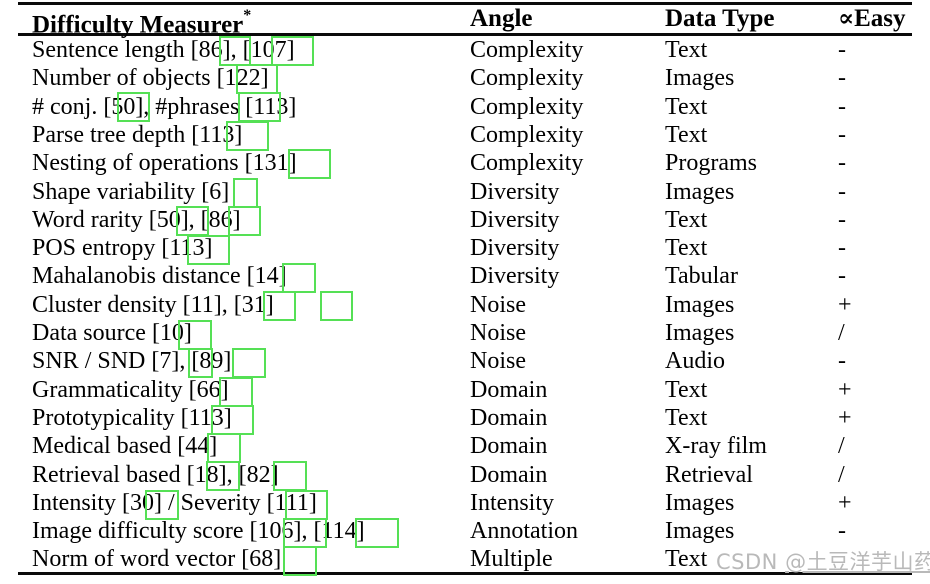 This screenshot has width=930, height=584. What do you see at coordinates (159, 276) in the screenshot?
I see `cell-difficulty-measurer: Mahalanobis distance [14]` at bounding box center [159, 276].